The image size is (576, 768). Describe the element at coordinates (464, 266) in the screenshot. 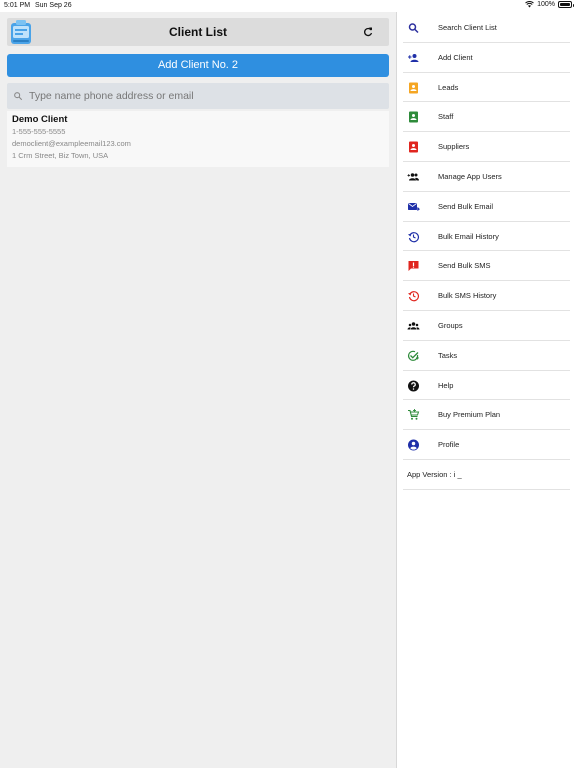

I see `menu-item-label: Send Bulk SMS` at that location.